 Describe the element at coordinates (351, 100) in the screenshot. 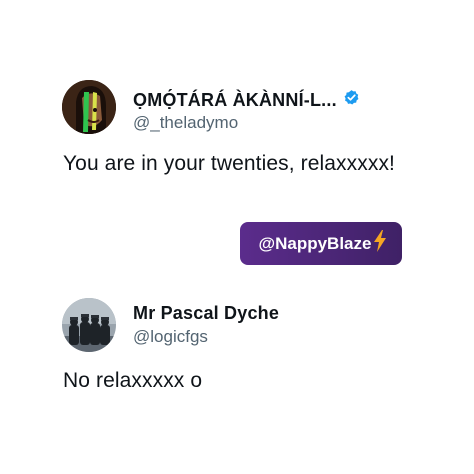

I see `verified-badge-icon` at that location.